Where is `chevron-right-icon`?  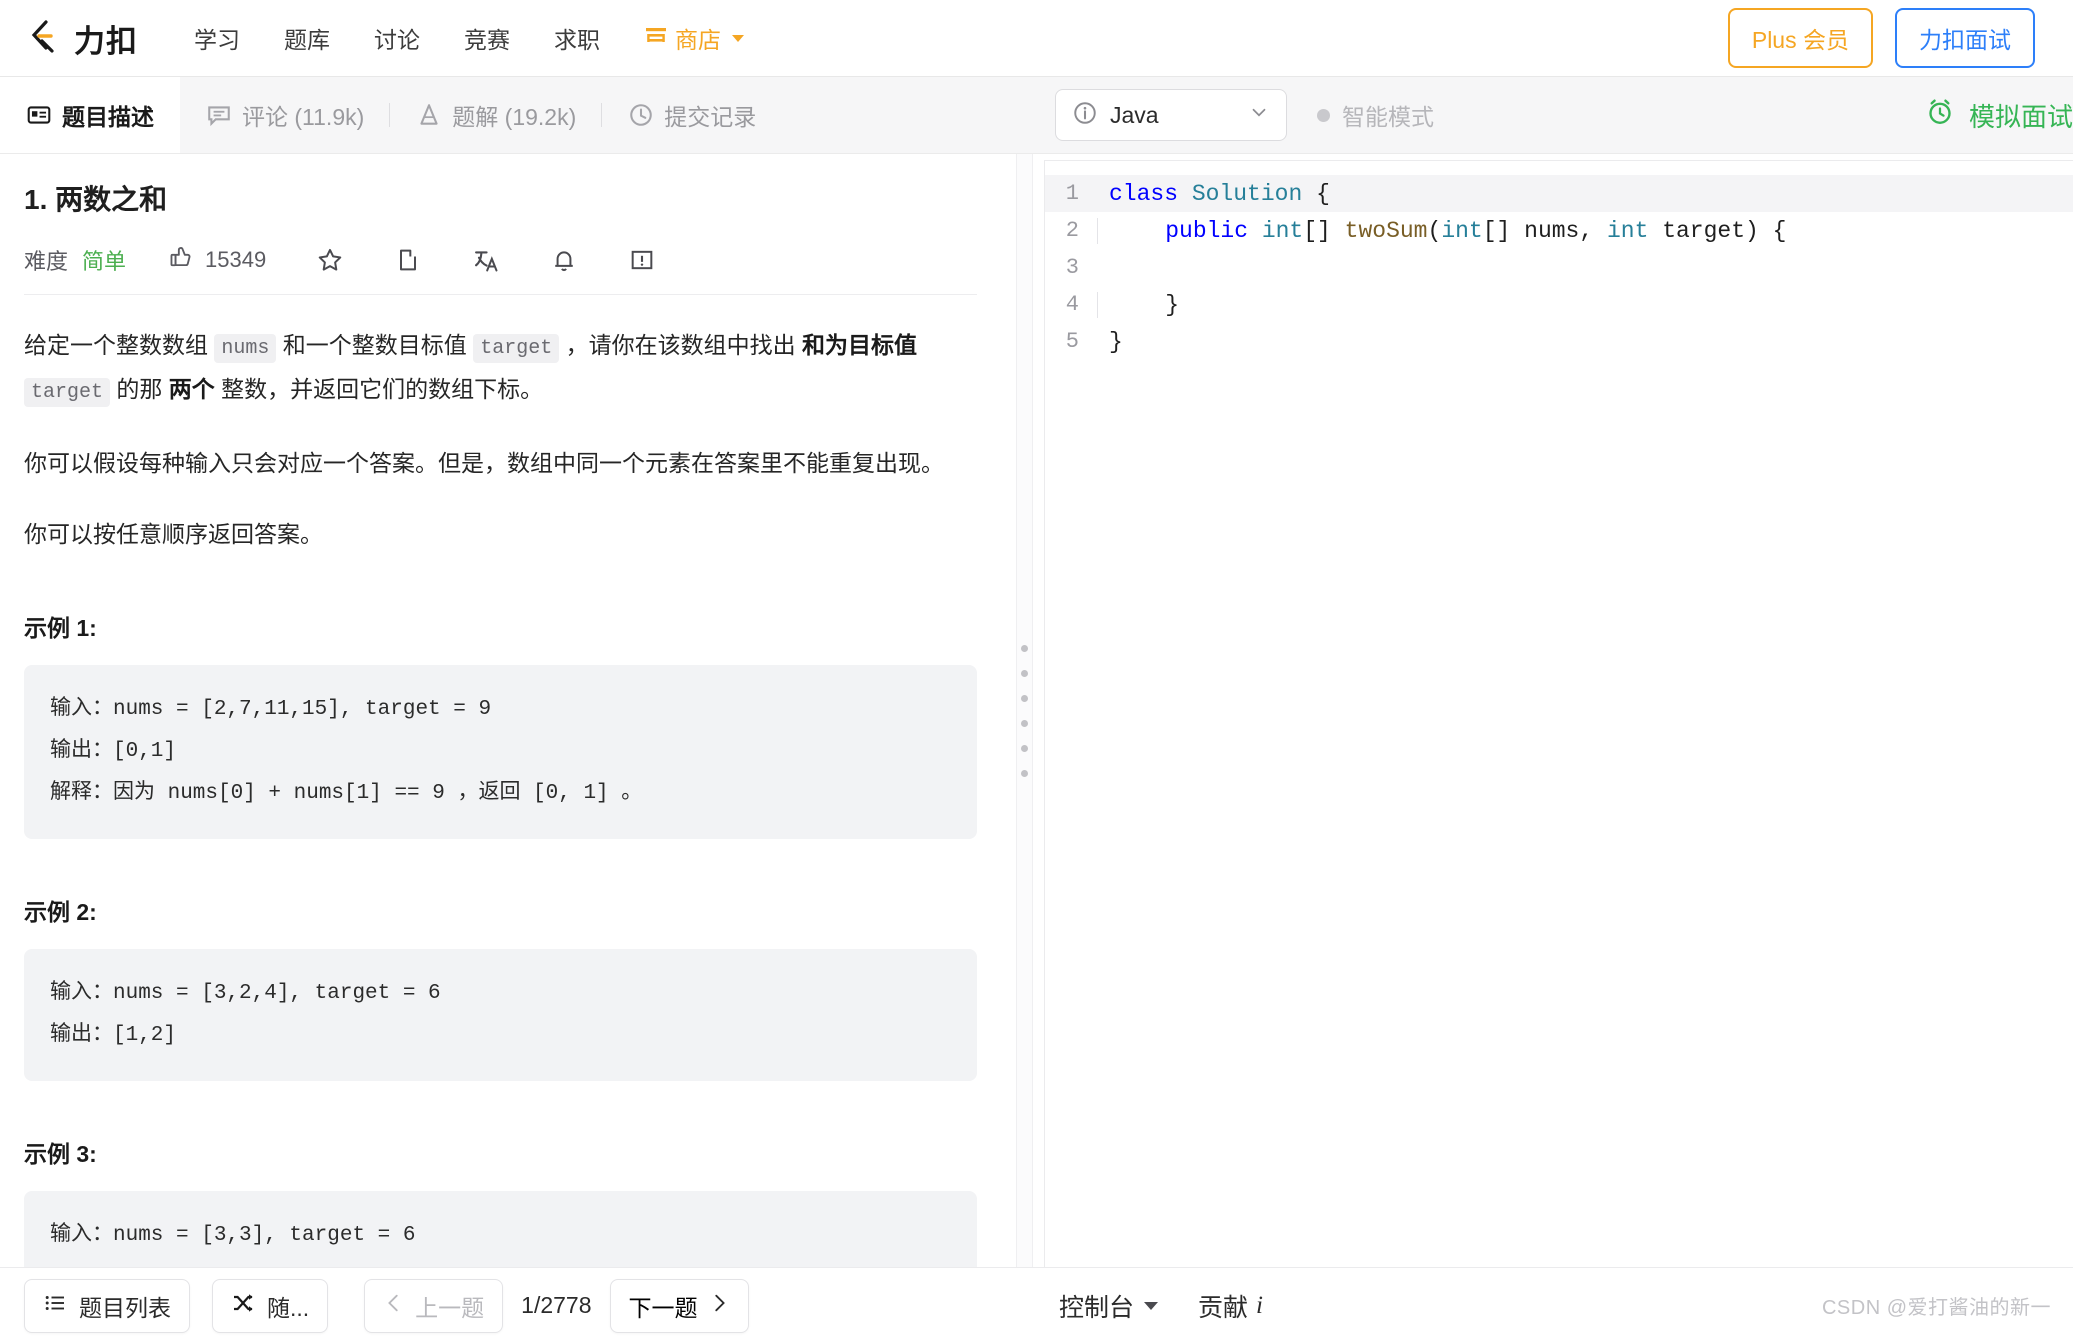
chevron-right-icon is located at coordinates (719, 1306).